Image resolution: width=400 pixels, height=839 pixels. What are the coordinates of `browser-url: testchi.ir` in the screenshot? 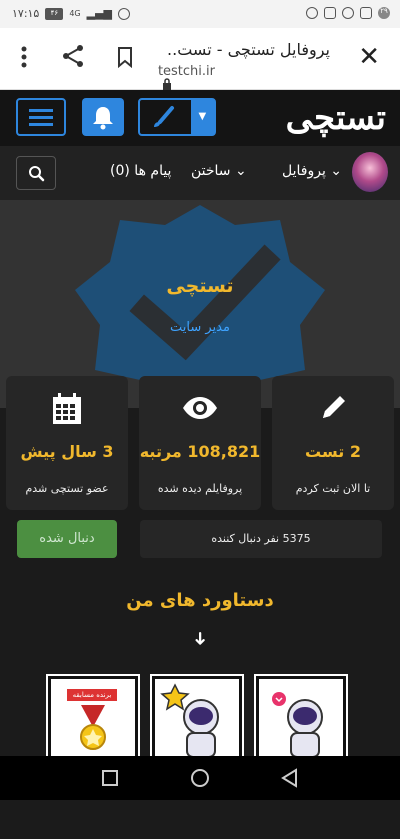 It's located at (186, 71).